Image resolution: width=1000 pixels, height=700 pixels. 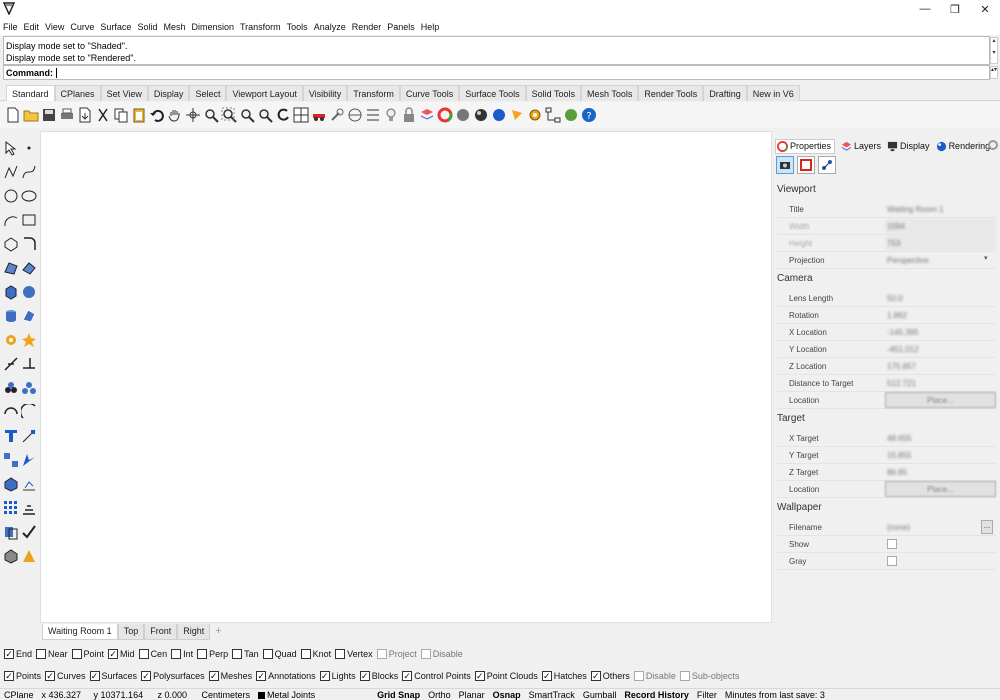 I want to click on prop-row-y-location: Y Location -451.012, so click(x=886, y=349).